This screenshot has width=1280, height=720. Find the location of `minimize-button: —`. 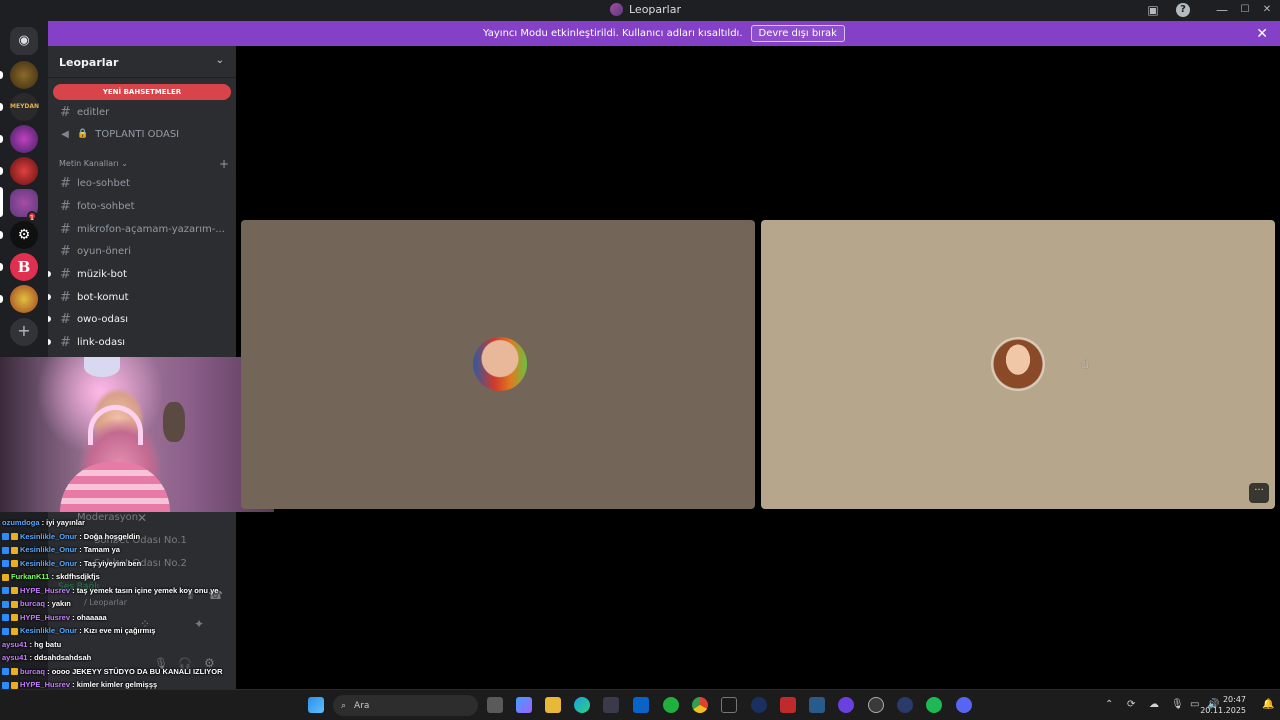

minimize-button: — is located at coordinates (1222, 10).